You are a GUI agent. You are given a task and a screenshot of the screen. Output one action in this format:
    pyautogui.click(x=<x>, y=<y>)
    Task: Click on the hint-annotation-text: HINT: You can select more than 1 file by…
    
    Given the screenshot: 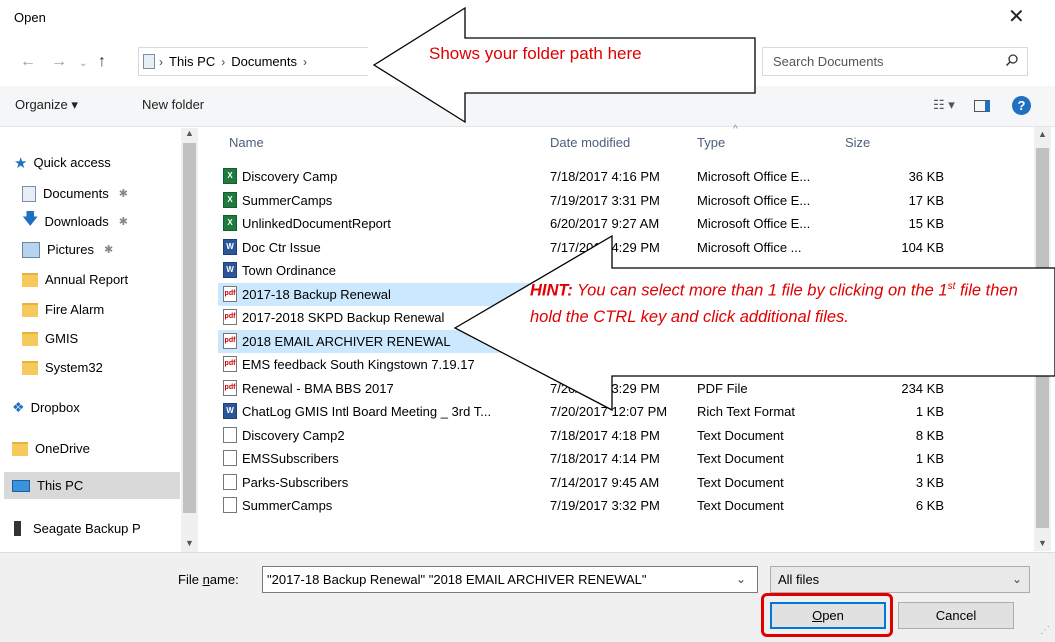 What is the action you would take?
    pyautogui.click(x=790, y=302)
    